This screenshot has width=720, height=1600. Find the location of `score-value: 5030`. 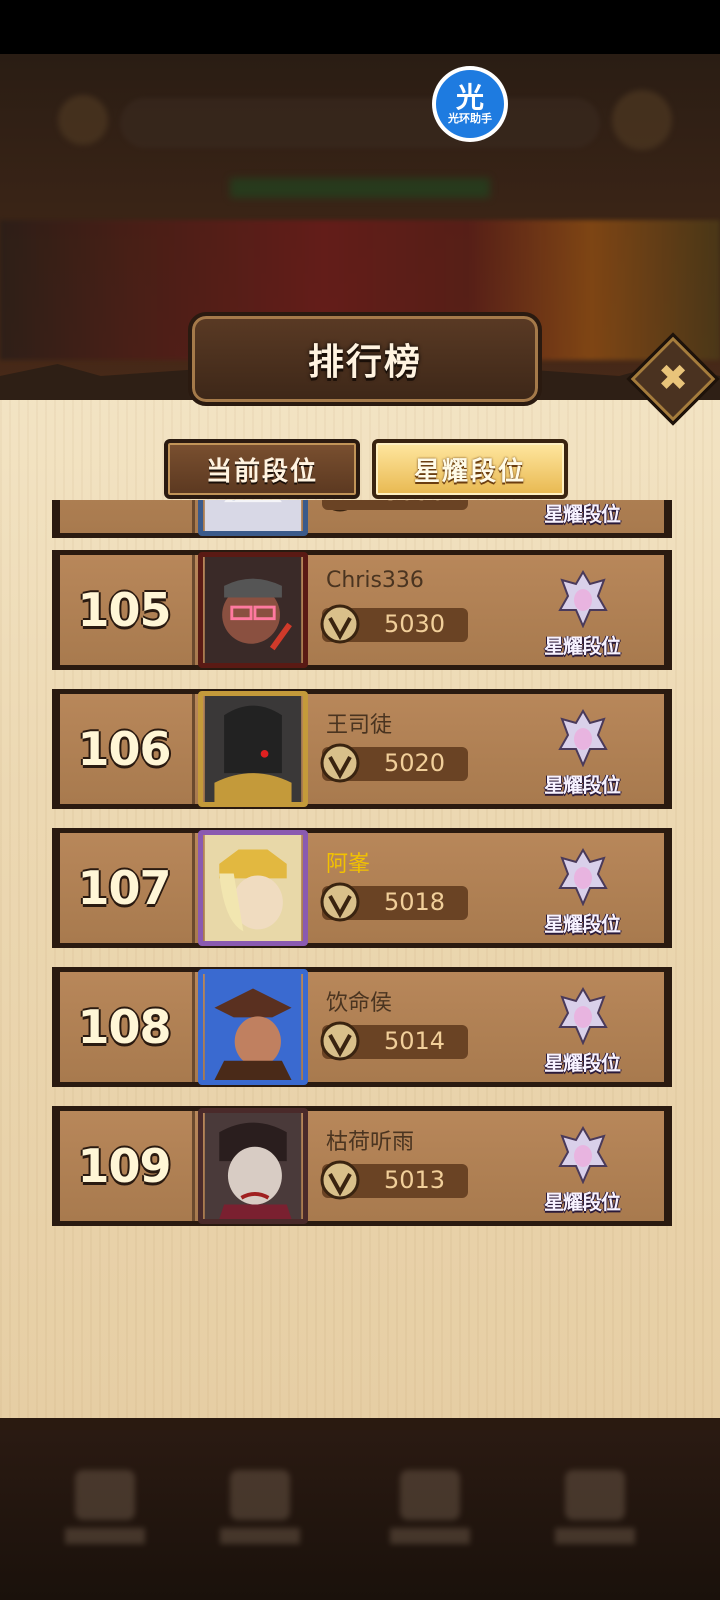

score-value: 5030 is located at coordinates (415, 624).